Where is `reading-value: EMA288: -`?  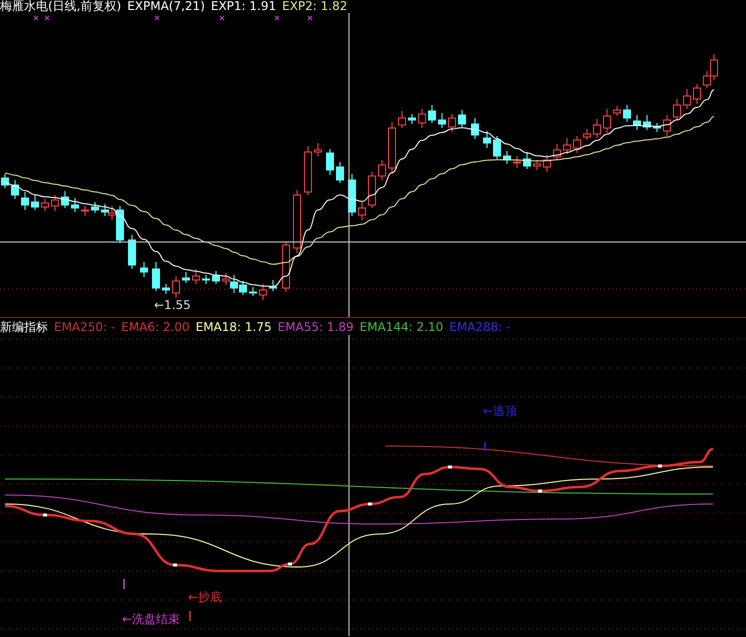
reading-value: EMA288: - is located at coordinates (479, 327).